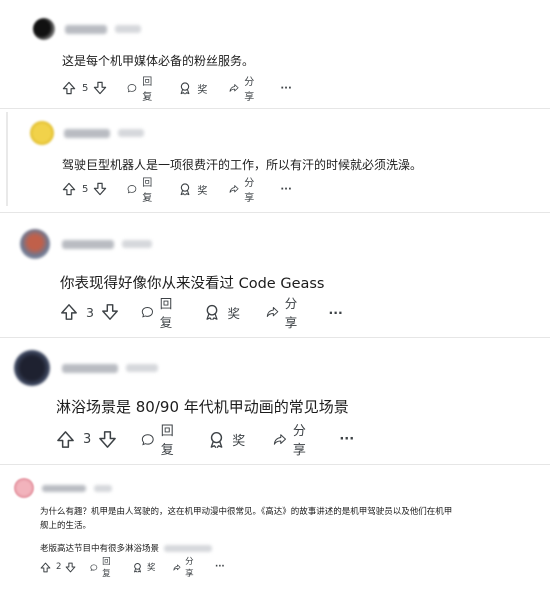 Image resolution: width=550 pixels, height=592 pixels. I want to click on comment-5-header, so click(63, 488).